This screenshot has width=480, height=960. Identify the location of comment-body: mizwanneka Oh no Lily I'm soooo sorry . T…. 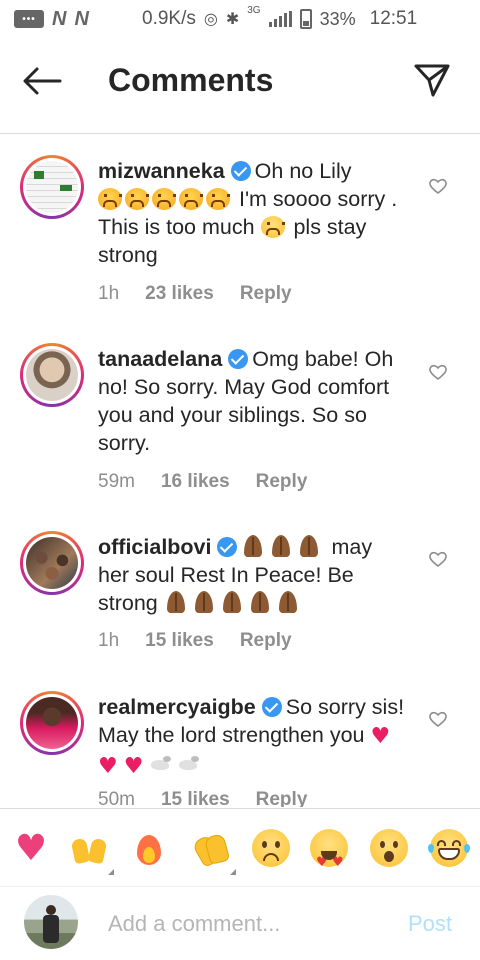
(253, 213).